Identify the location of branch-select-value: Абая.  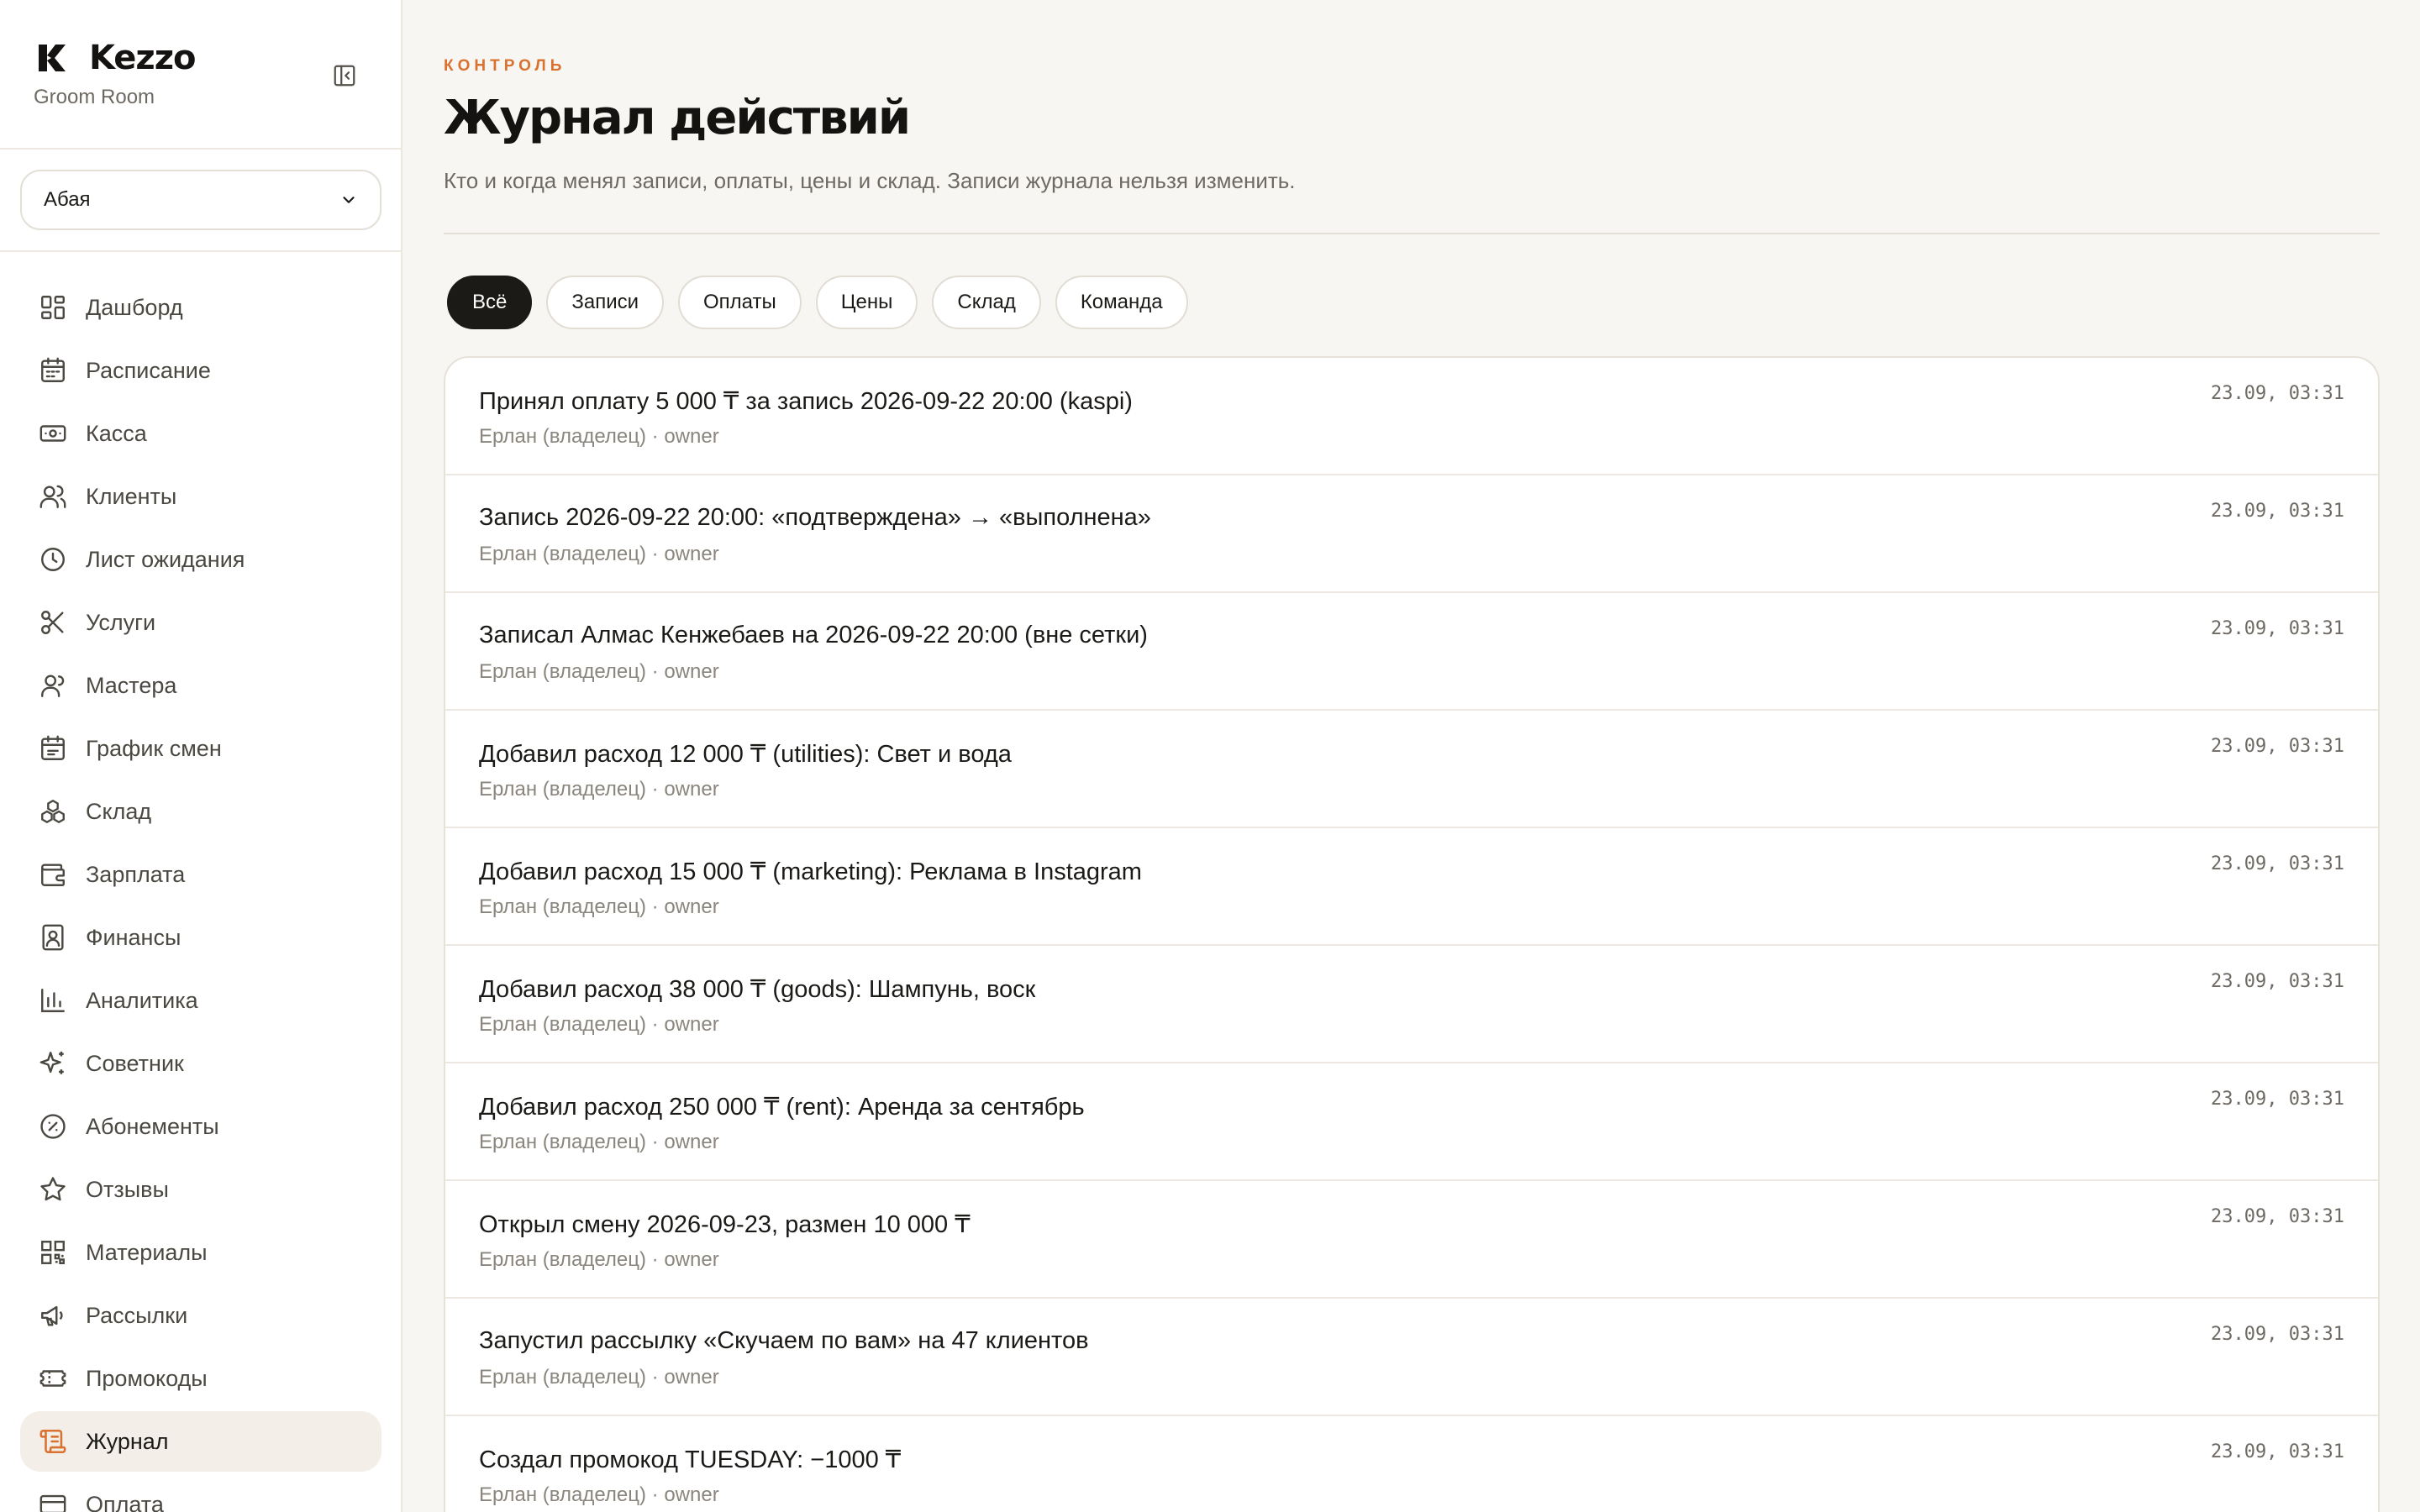
(67, 199).